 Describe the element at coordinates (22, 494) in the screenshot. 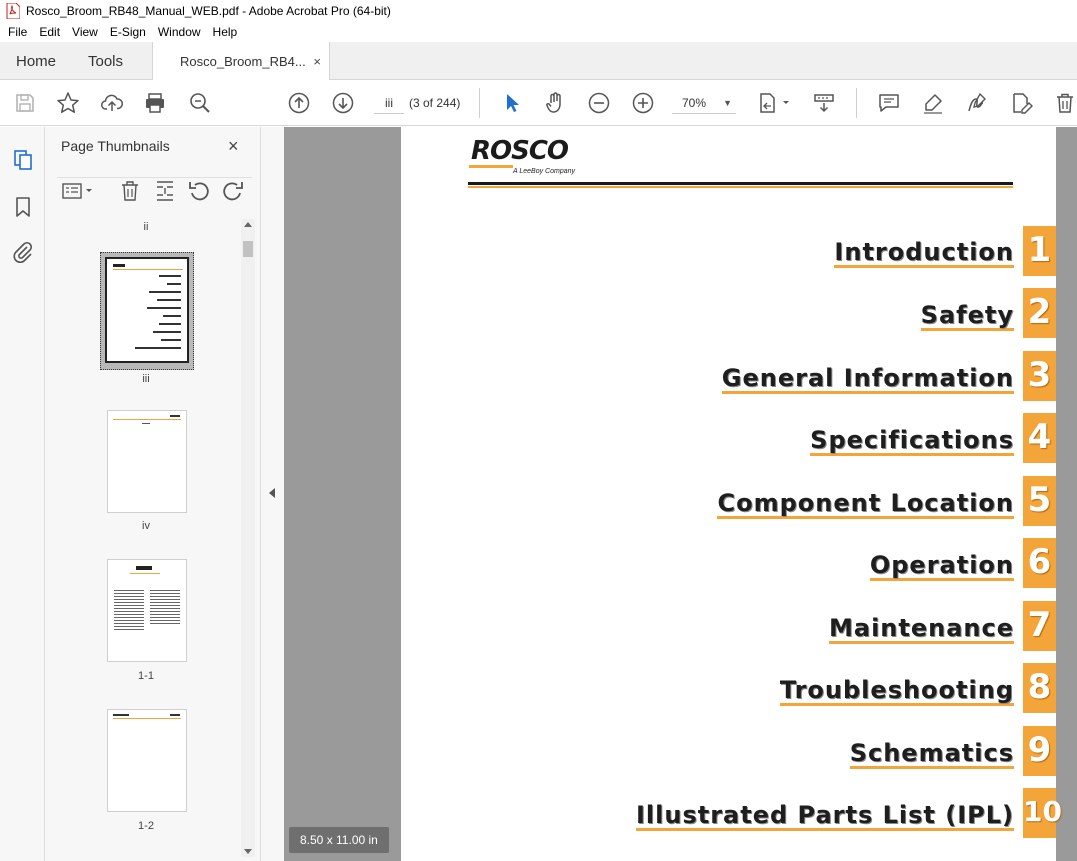

I see `left-navigation-rail` at that location.